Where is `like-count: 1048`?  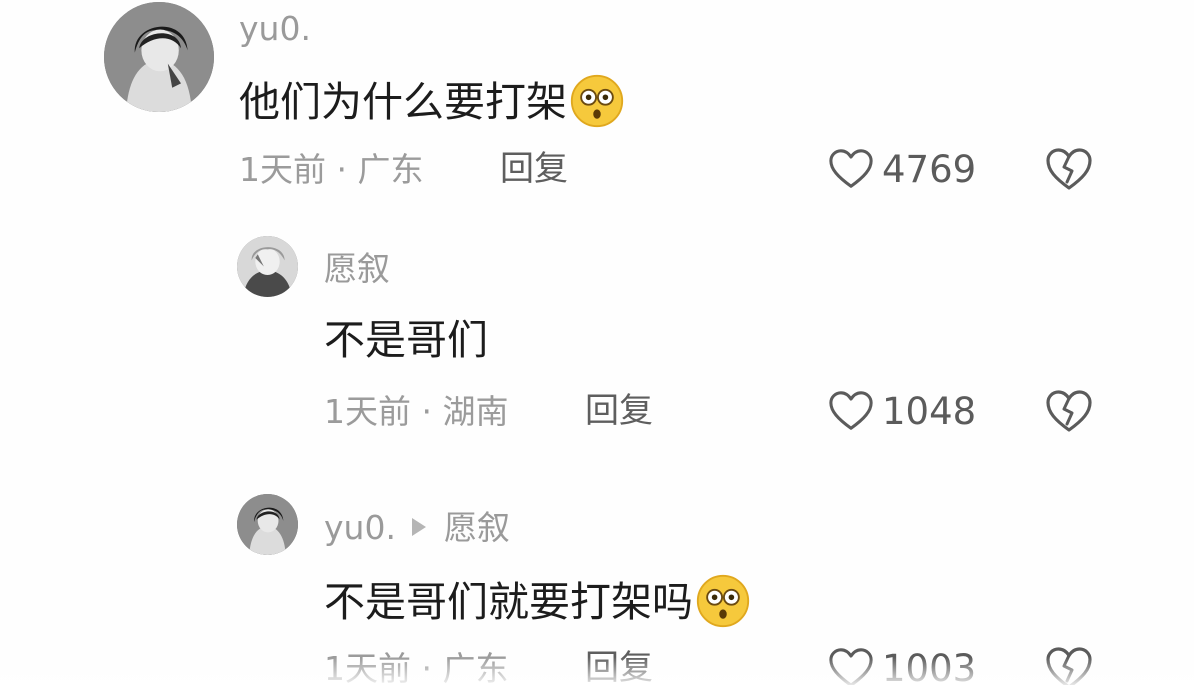 like-count: 1048 is located at coordinates (929, 411).